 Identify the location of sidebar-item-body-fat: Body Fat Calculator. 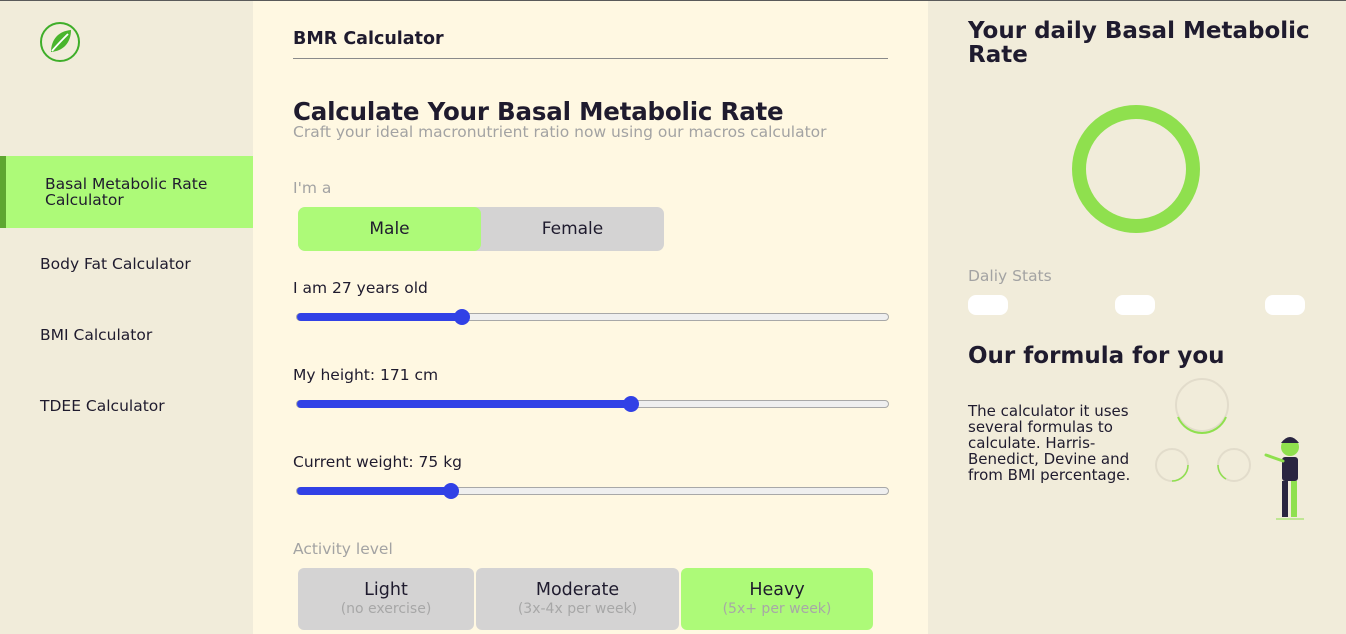
(126, 263).